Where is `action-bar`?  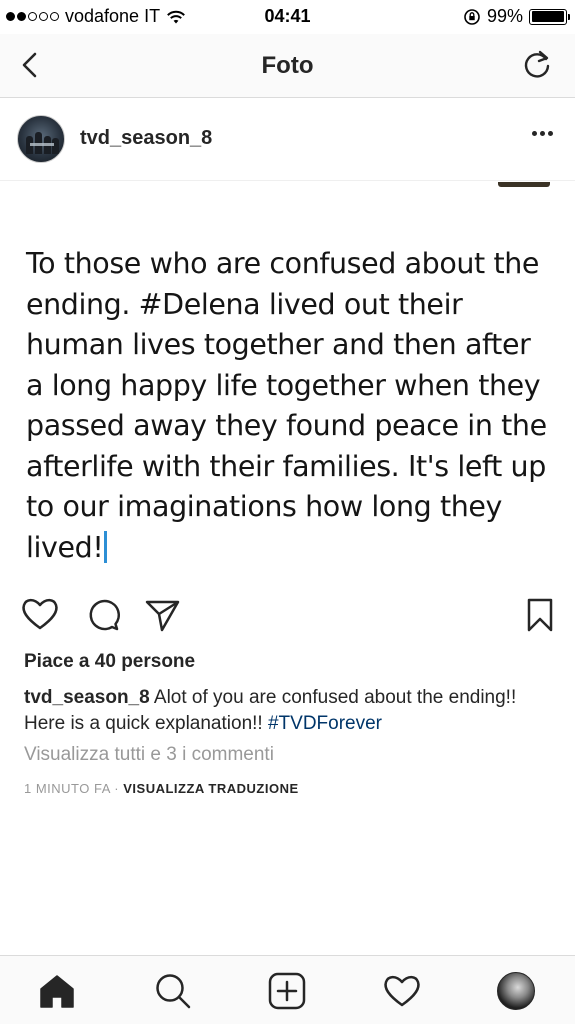
action-bar is located at coordinates (287, 615).